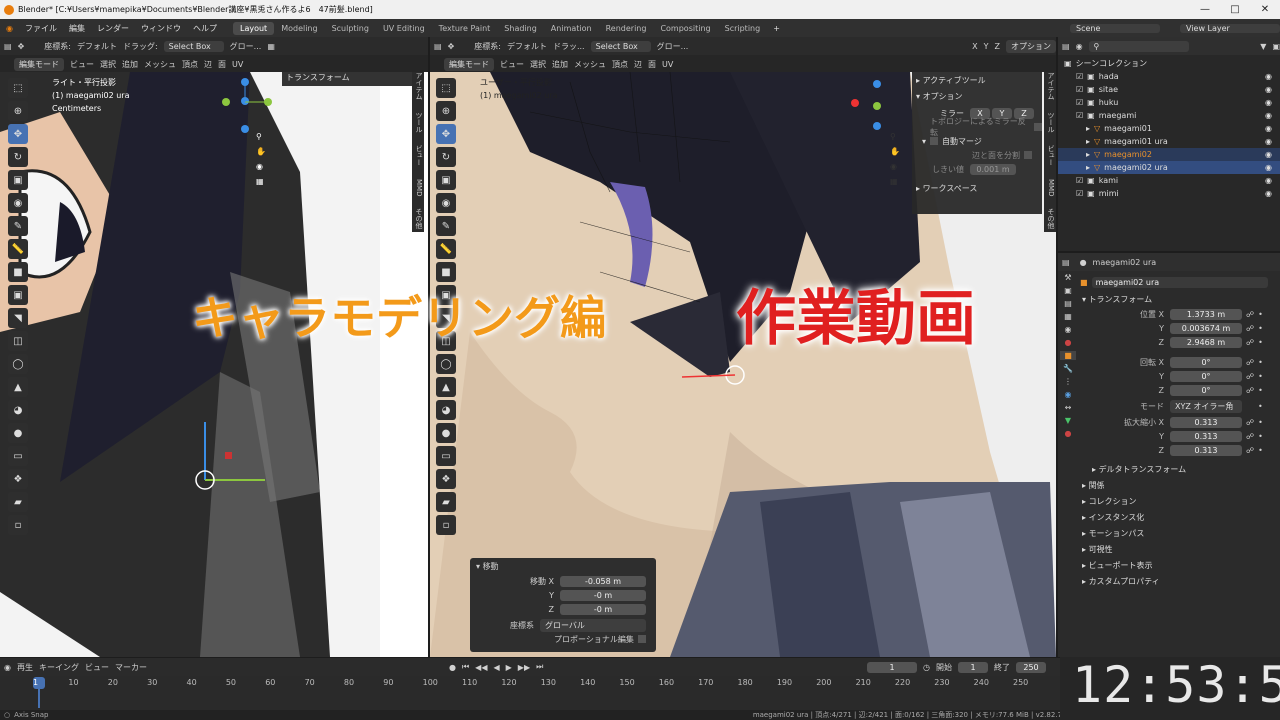 This screenshot has height=720, width=1280. Describe the element at coordinates (18, 318) in the screenshot. I see `bevel-tool-icon: ◥` at that location.